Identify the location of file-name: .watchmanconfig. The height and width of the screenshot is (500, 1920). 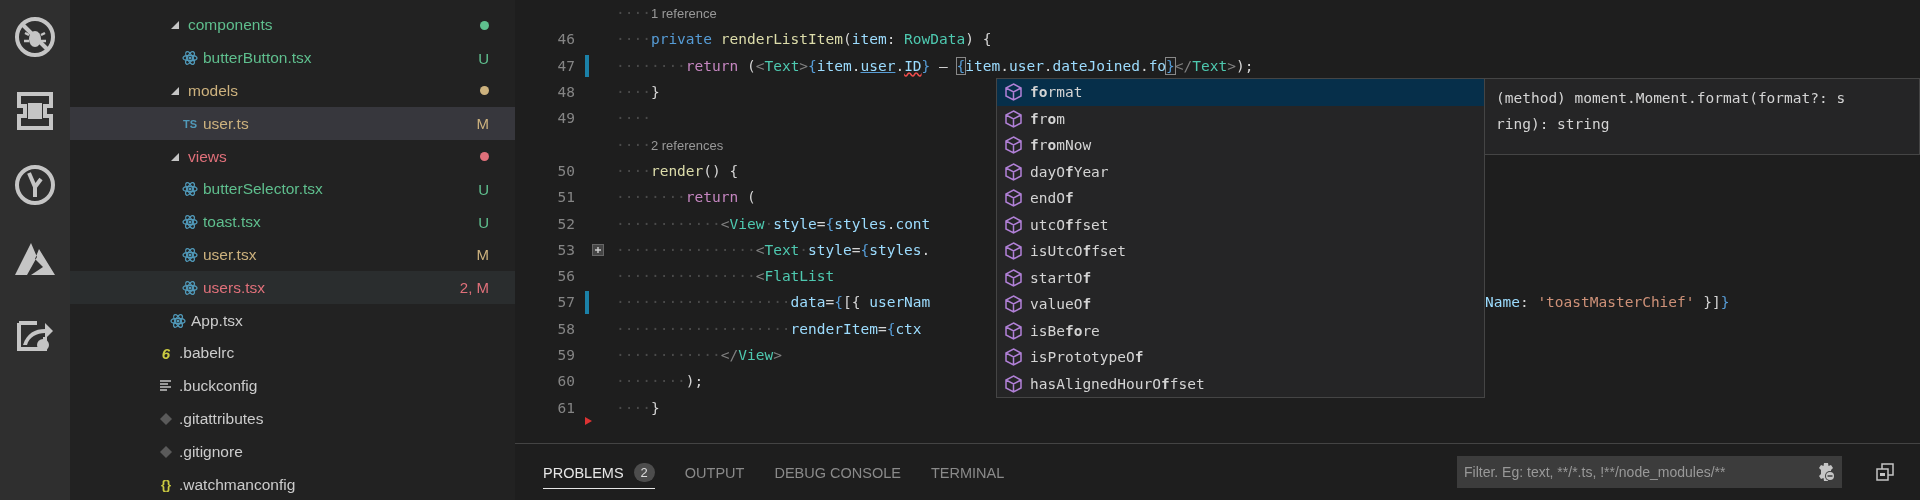
(238, 484).